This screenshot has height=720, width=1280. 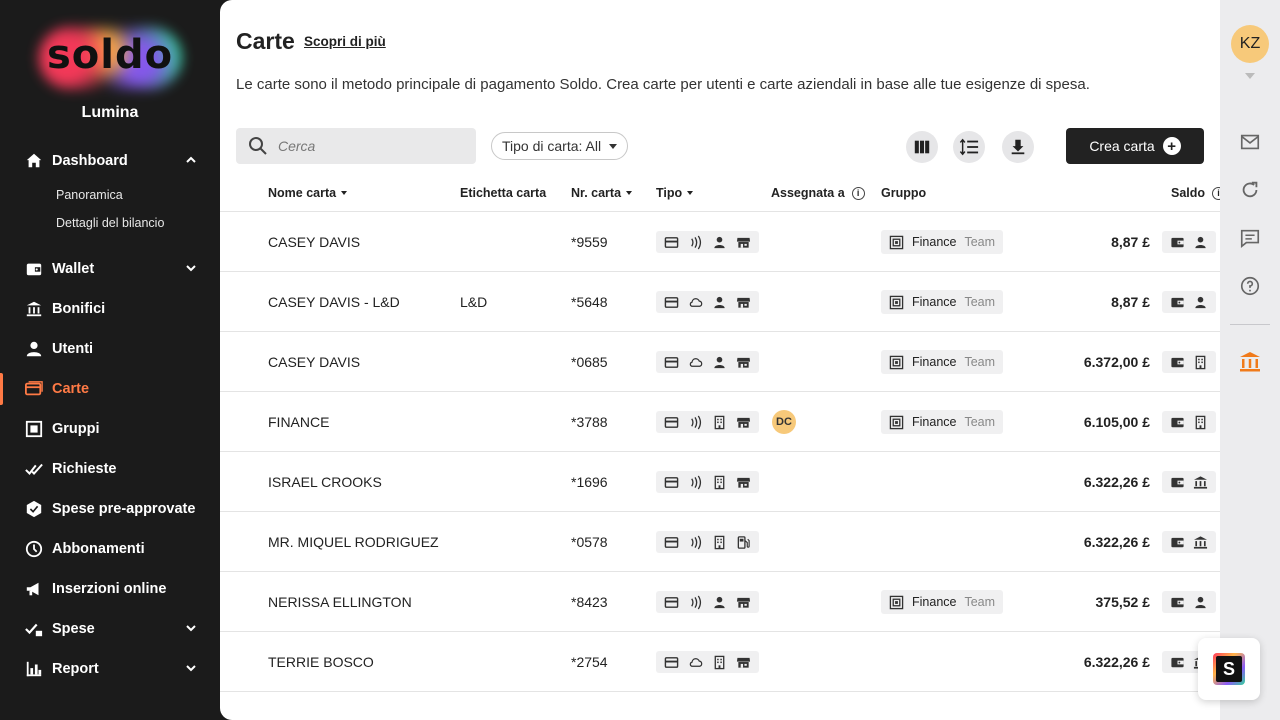 I want to click on card-name: NERISSA ELLINGTON, so click(x=340, y=602).